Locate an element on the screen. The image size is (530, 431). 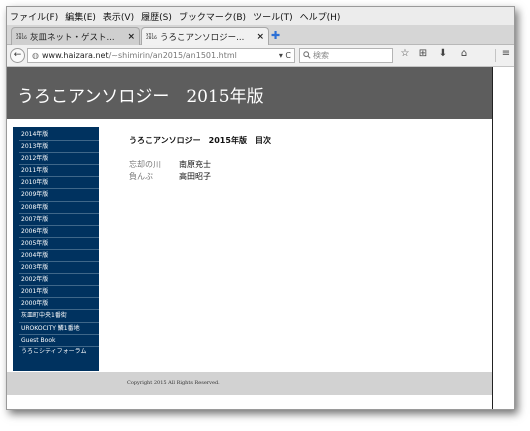
tab-anthology: ver 2016 うろこアンソロジー... × is located at coordinates (205, 36).